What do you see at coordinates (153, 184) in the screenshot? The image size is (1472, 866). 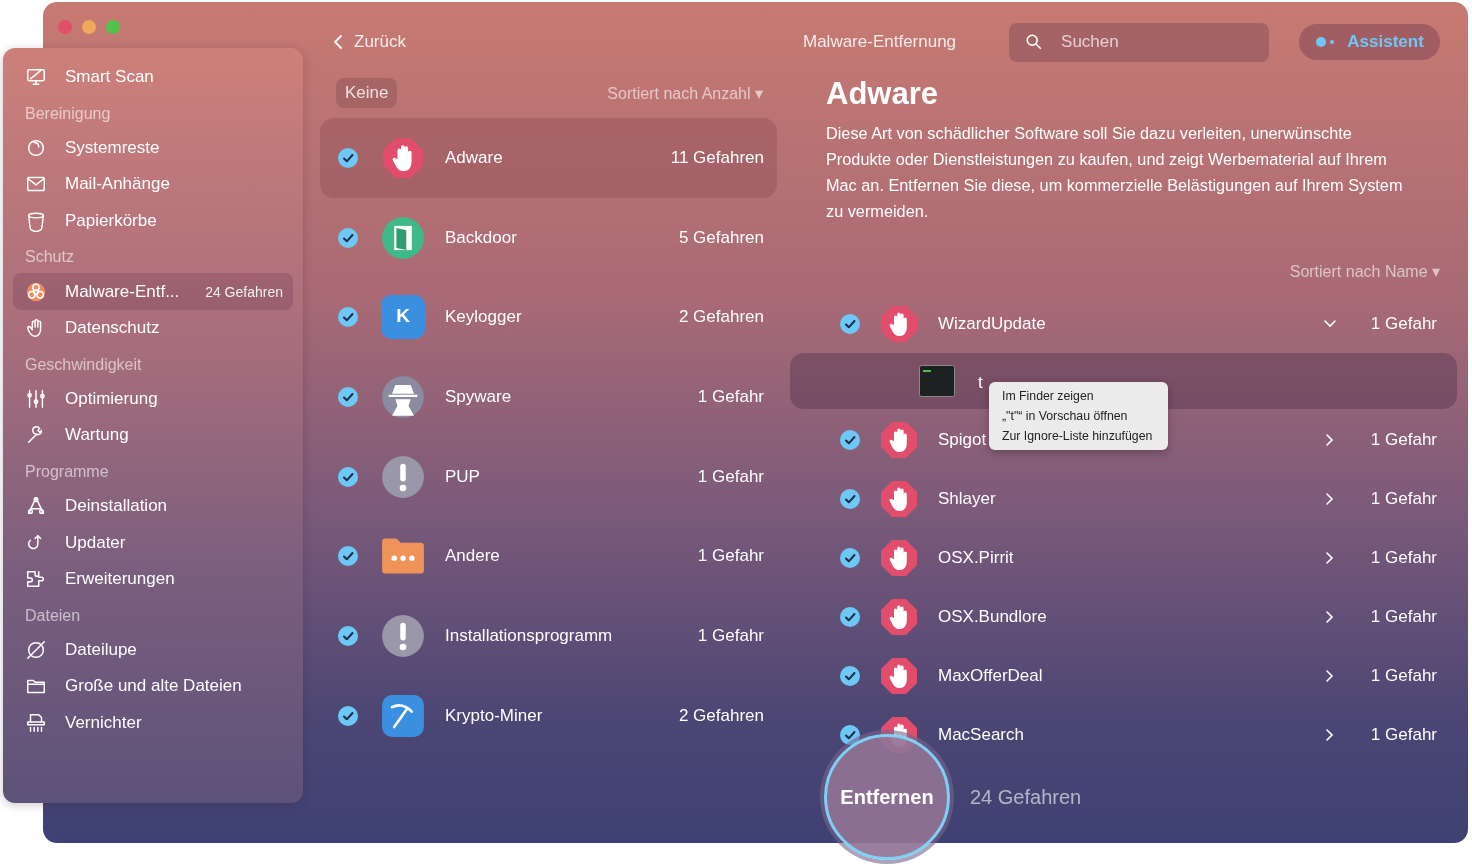 I see `sidebar-item: Mail-Anhänge` at bounding box center [153, 184].